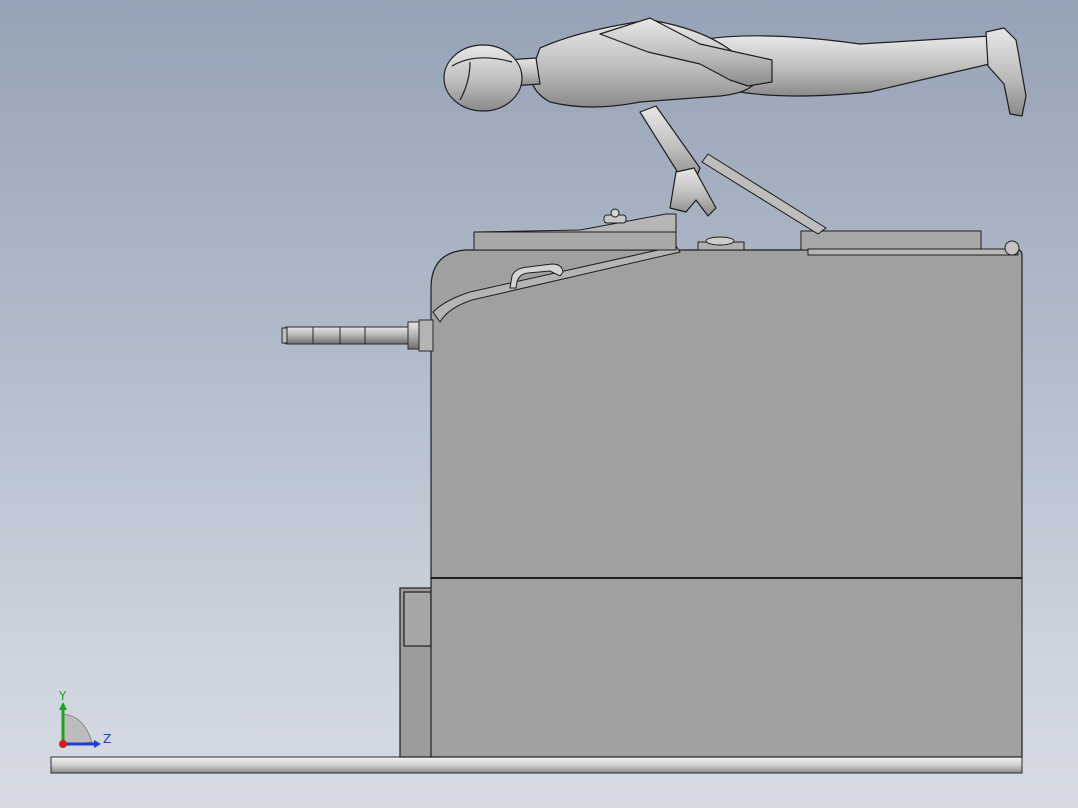 The width and height of the screenshot is (1078, 808). Describe the element at coordinates (891, 240) in the screenshot. I see `top-plate-right` at that location.